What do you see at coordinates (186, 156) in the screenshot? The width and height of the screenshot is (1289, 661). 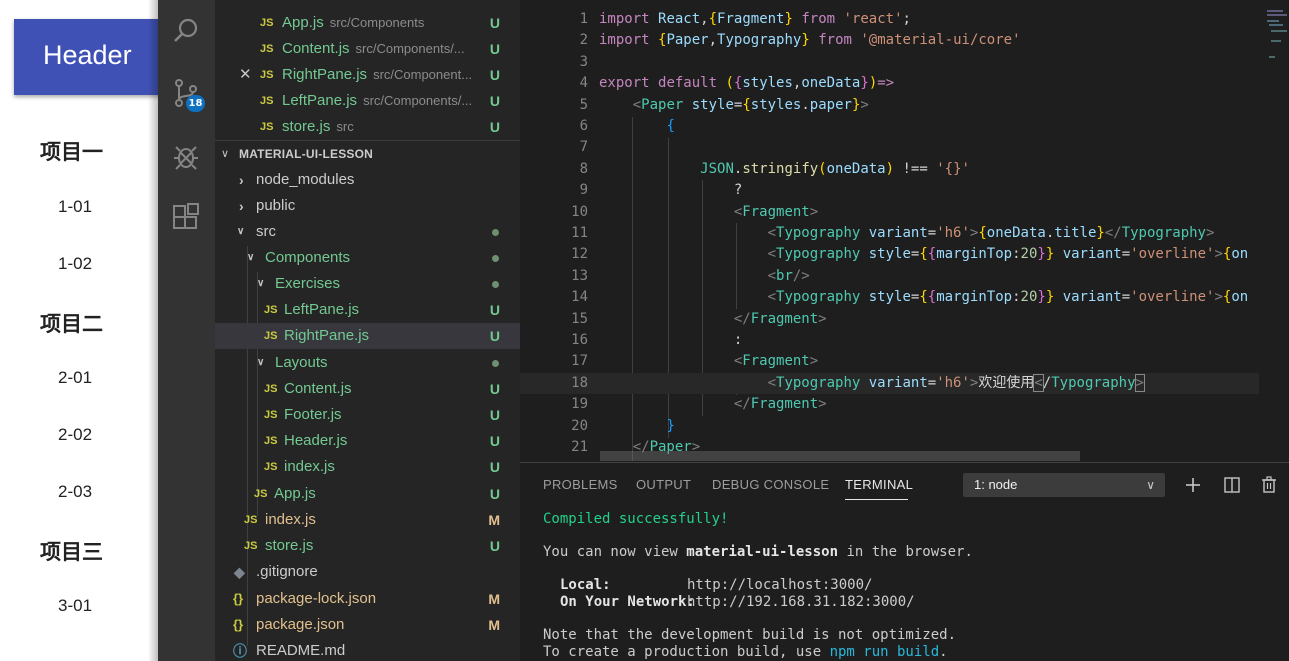 I see `debug-icon` at bounding box center [186, 156].